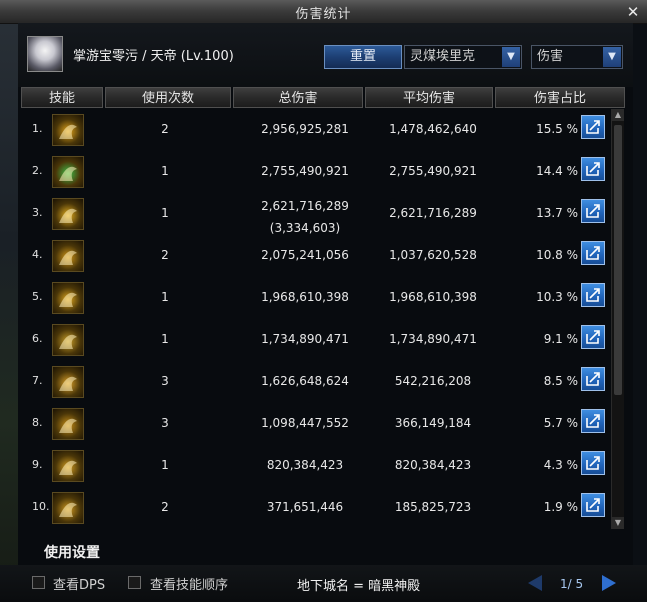  Describe the element at coordinates (305, 381) in the screenshot. I see `total-damage: 1,626,648,624` at that location.